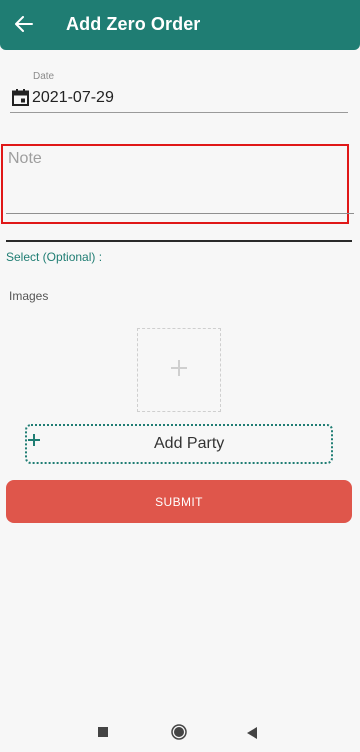 The image size is (360, 752). Describe the element at coordinates (24, 24) in the screenshot. I see `arrow-left-icon` at that location.